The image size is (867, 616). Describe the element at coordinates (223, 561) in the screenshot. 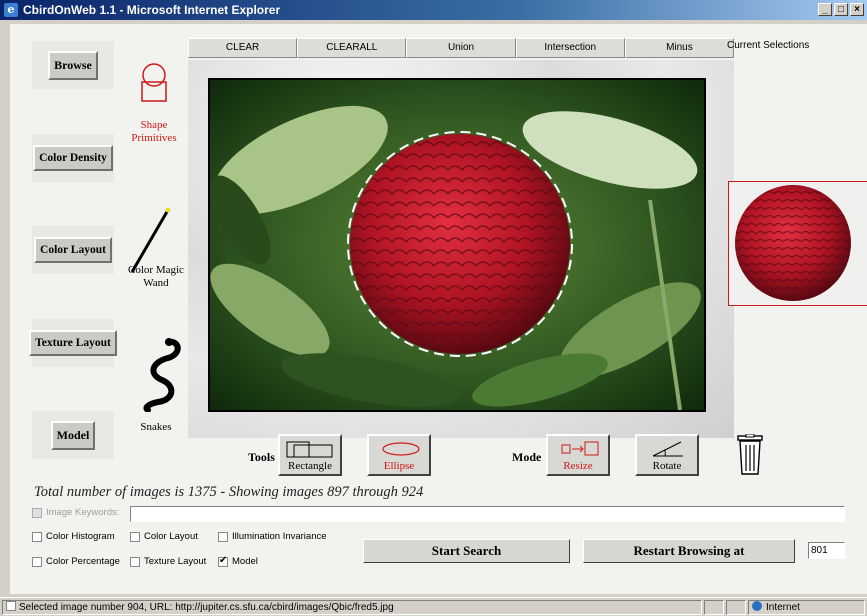

I see `model-checkbox` at that location.